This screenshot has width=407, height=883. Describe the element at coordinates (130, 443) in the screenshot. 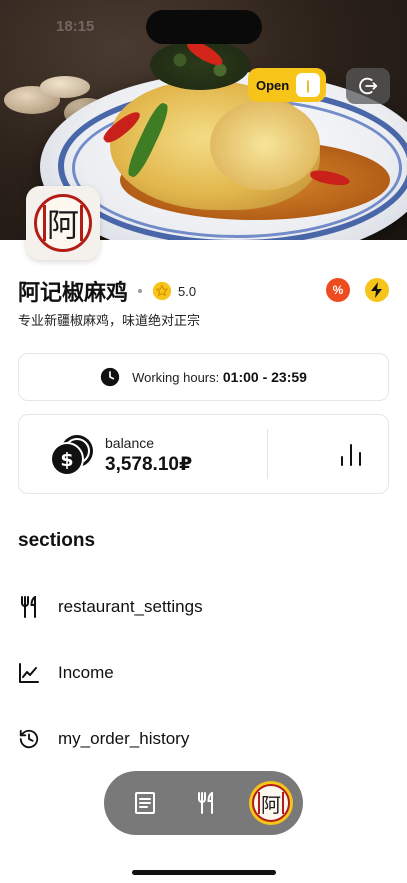

I see `balance-label: balance` at that location.